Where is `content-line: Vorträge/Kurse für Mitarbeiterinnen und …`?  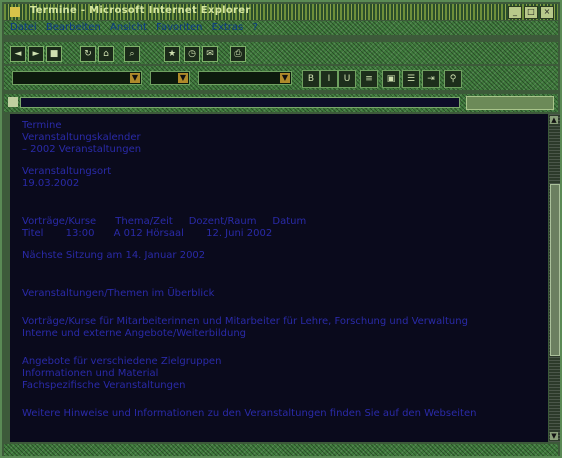
content-line: Vorträge/Kurse für Mitarbeiterinnen und … is located at coordinates (245, 321).